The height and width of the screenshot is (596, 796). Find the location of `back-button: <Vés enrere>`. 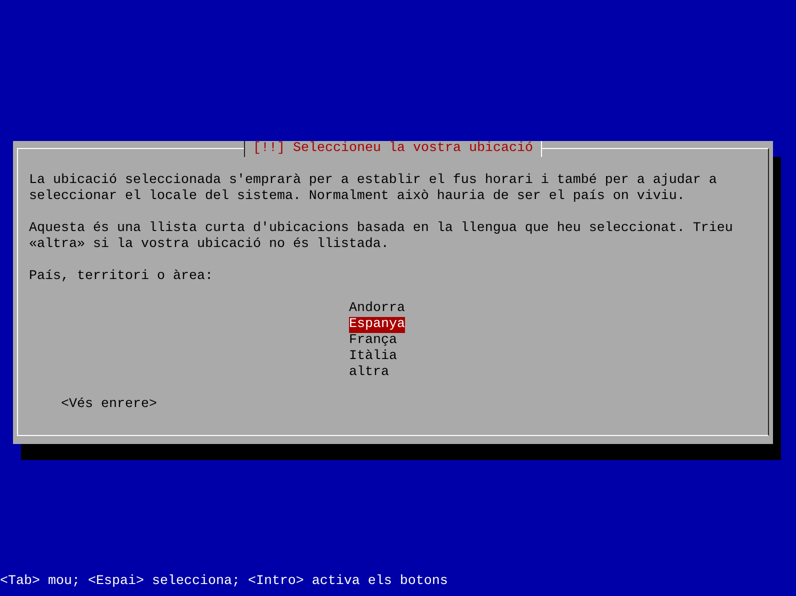

back-button: <Vés enrere> is located at coordinates (109, 405).